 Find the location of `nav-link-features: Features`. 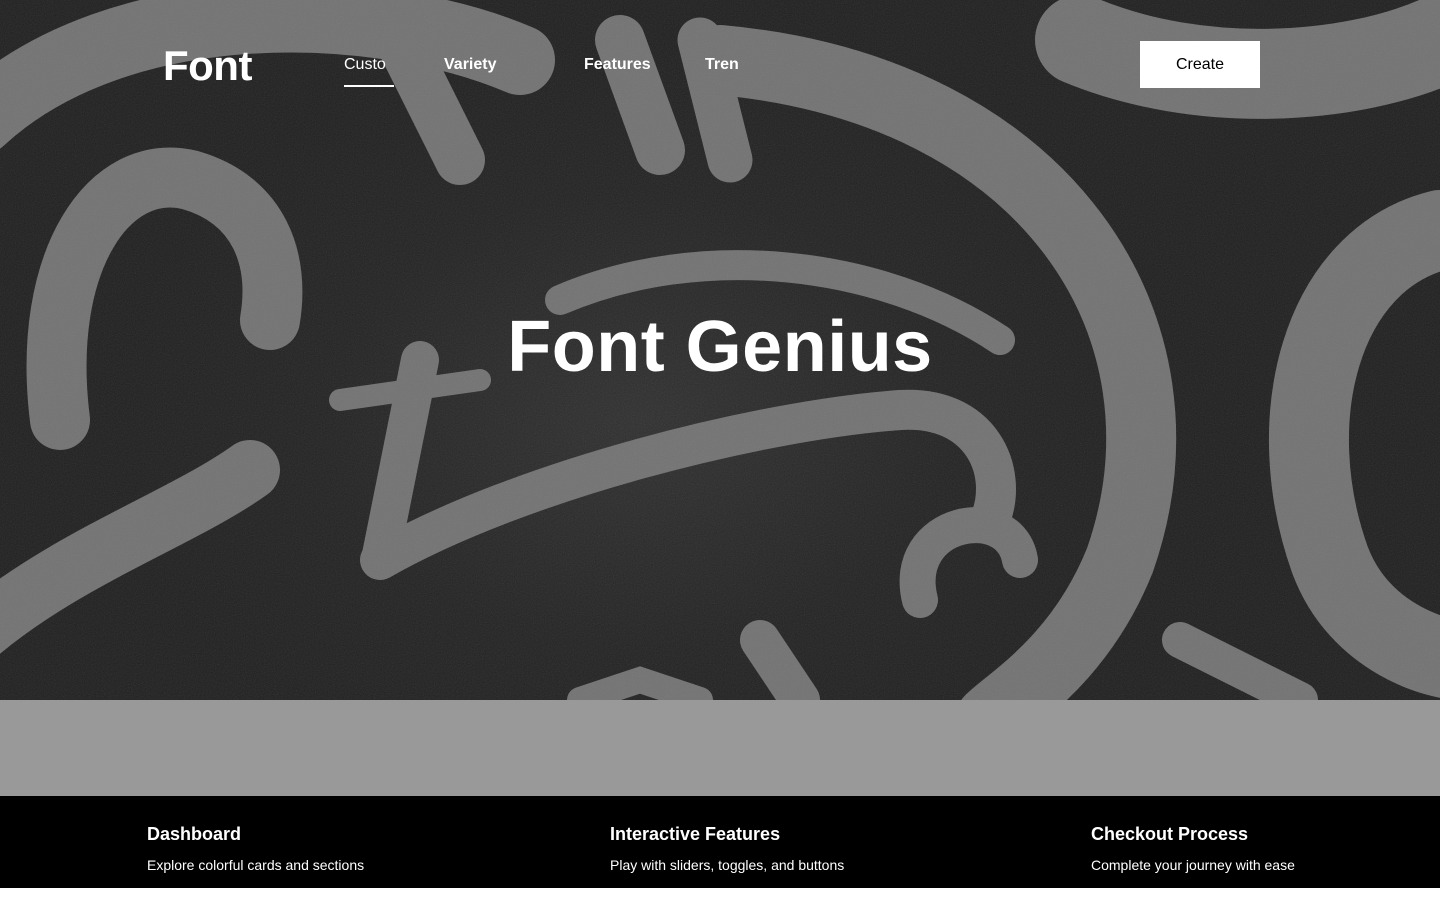

nav-link-features: Features is located at coordinates (617, 65).